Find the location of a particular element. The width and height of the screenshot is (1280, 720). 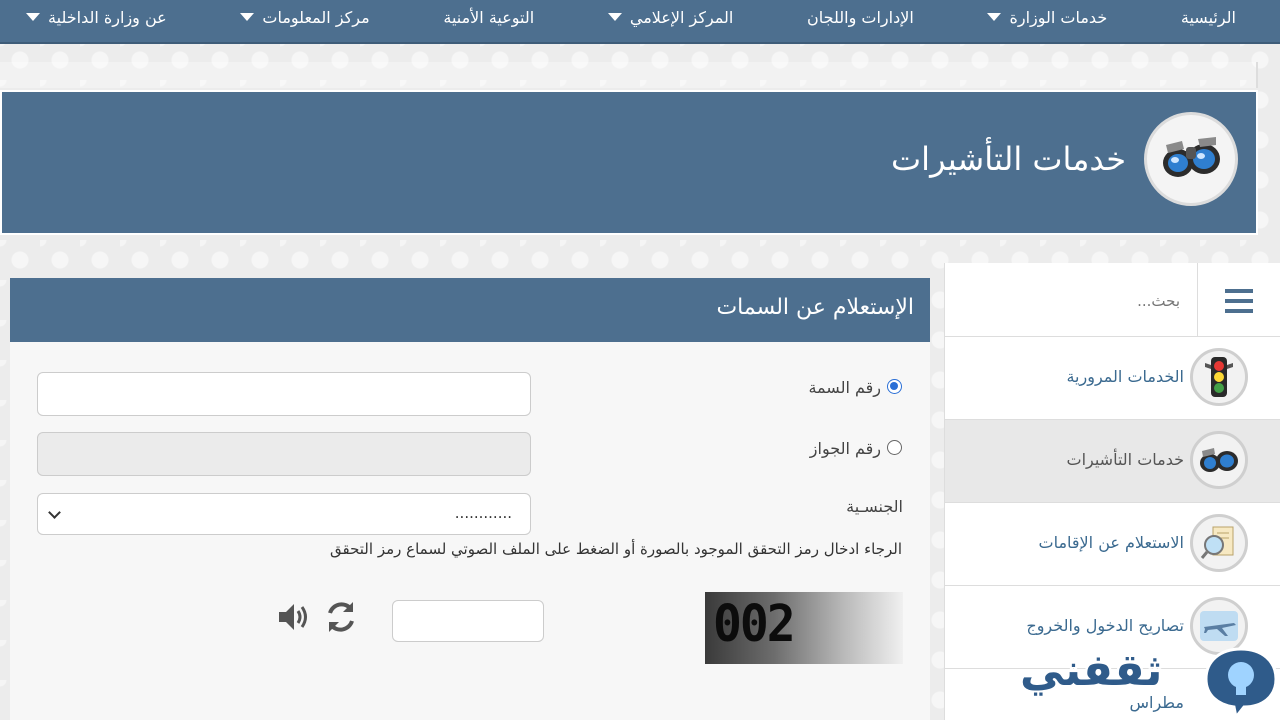

form-header: الإستعلام عن السمات is located at coordinates (470, 310).